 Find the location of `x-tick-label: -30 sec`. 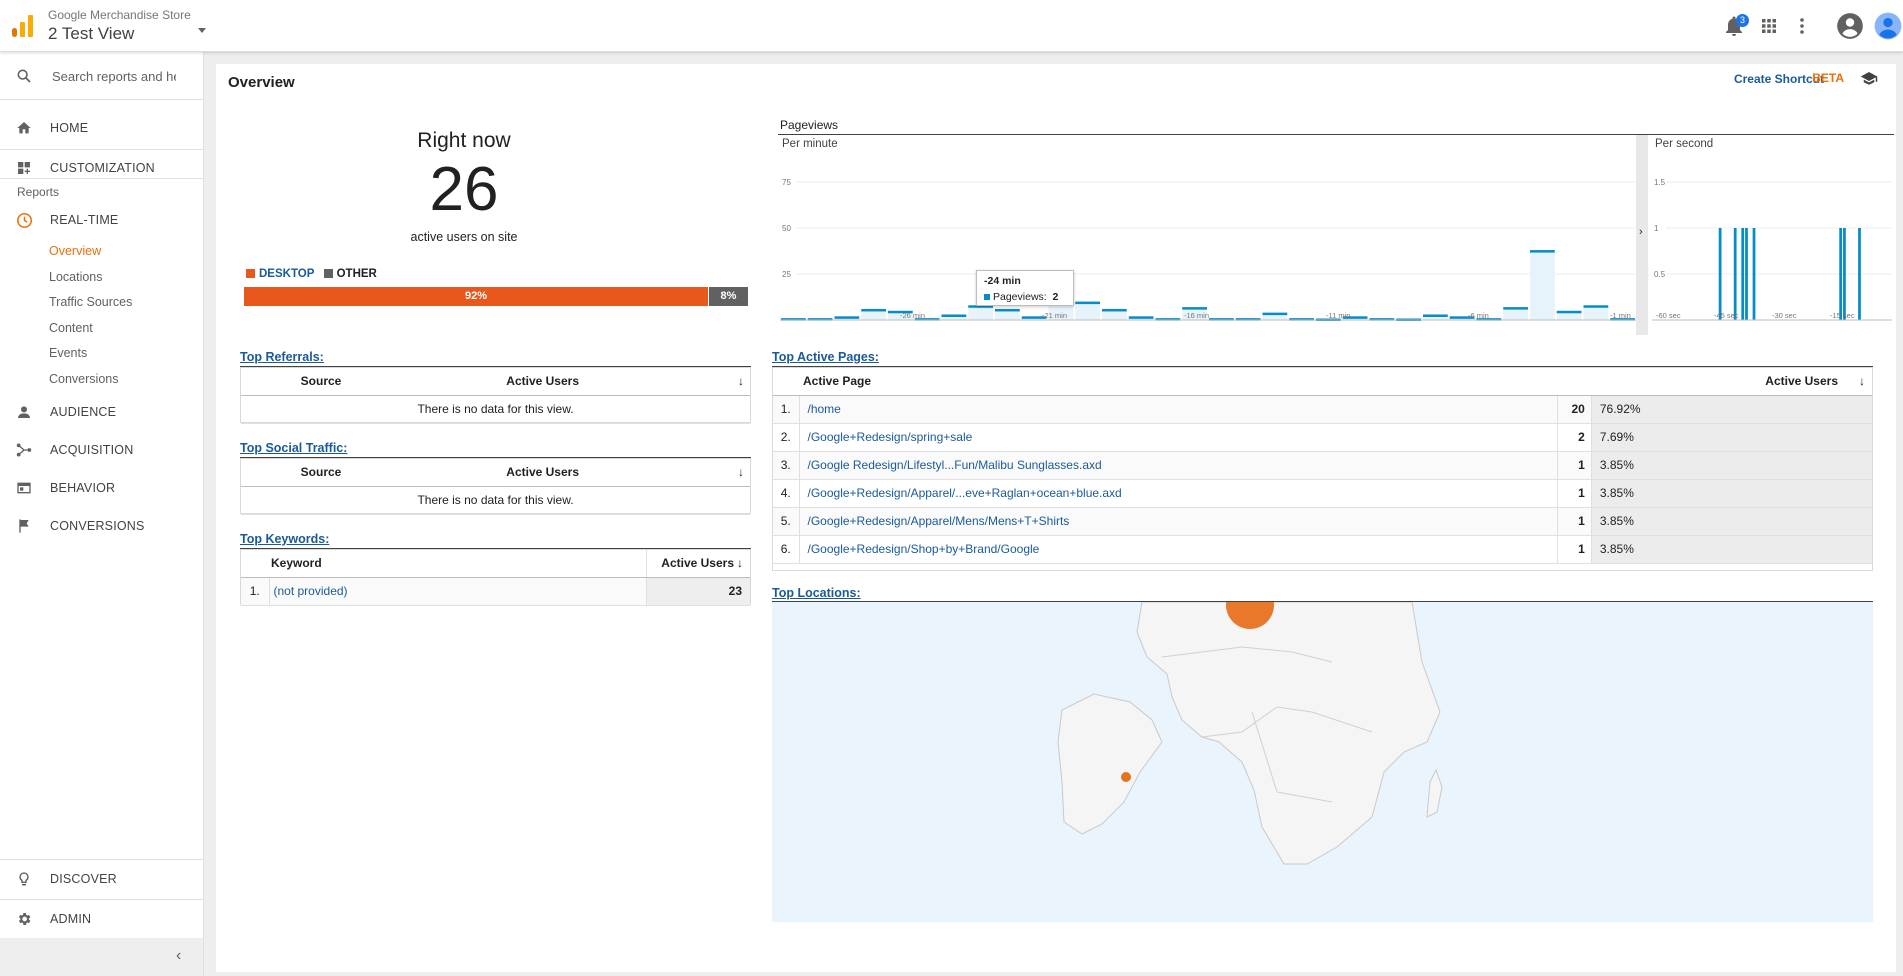

x-tick-label: -30 sec is located at coordinates (1784, 315).